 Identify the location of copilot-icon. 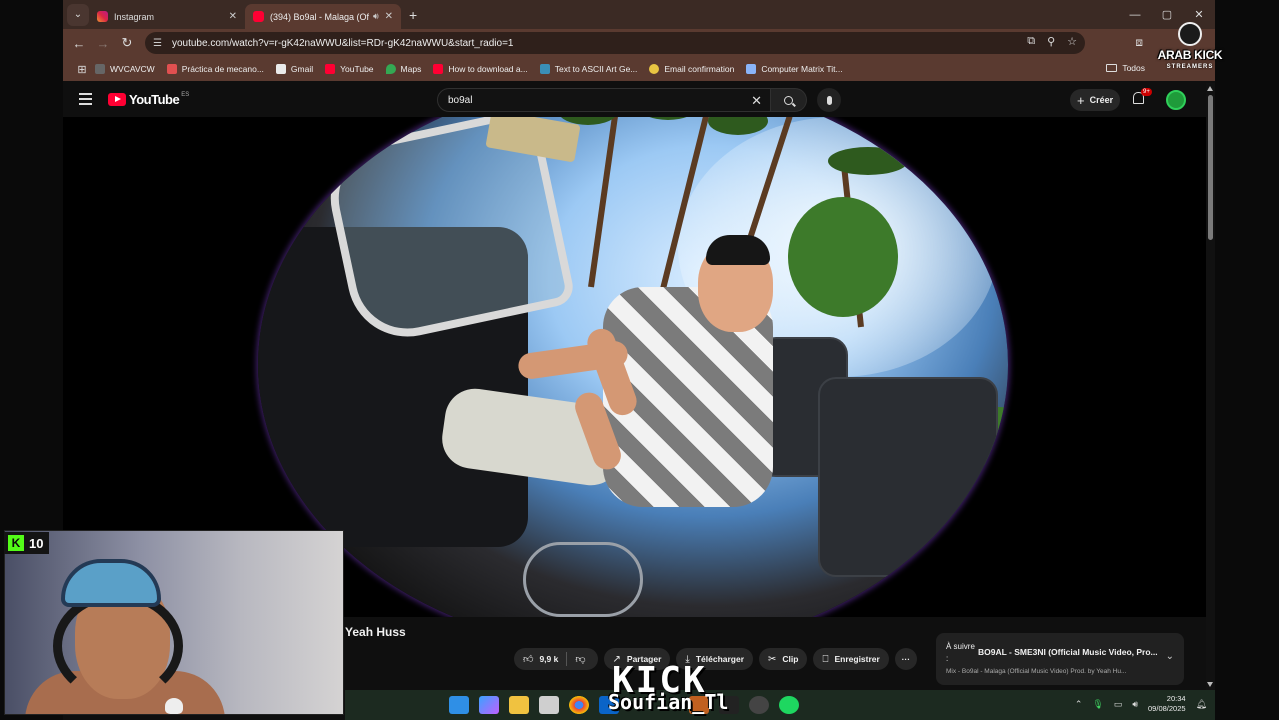
(489, 705).